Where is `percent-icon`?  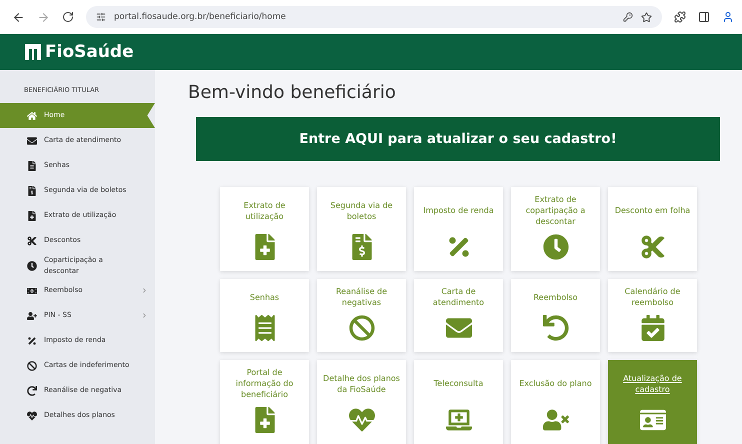
percent-icon is located at coordinates (32, 341).